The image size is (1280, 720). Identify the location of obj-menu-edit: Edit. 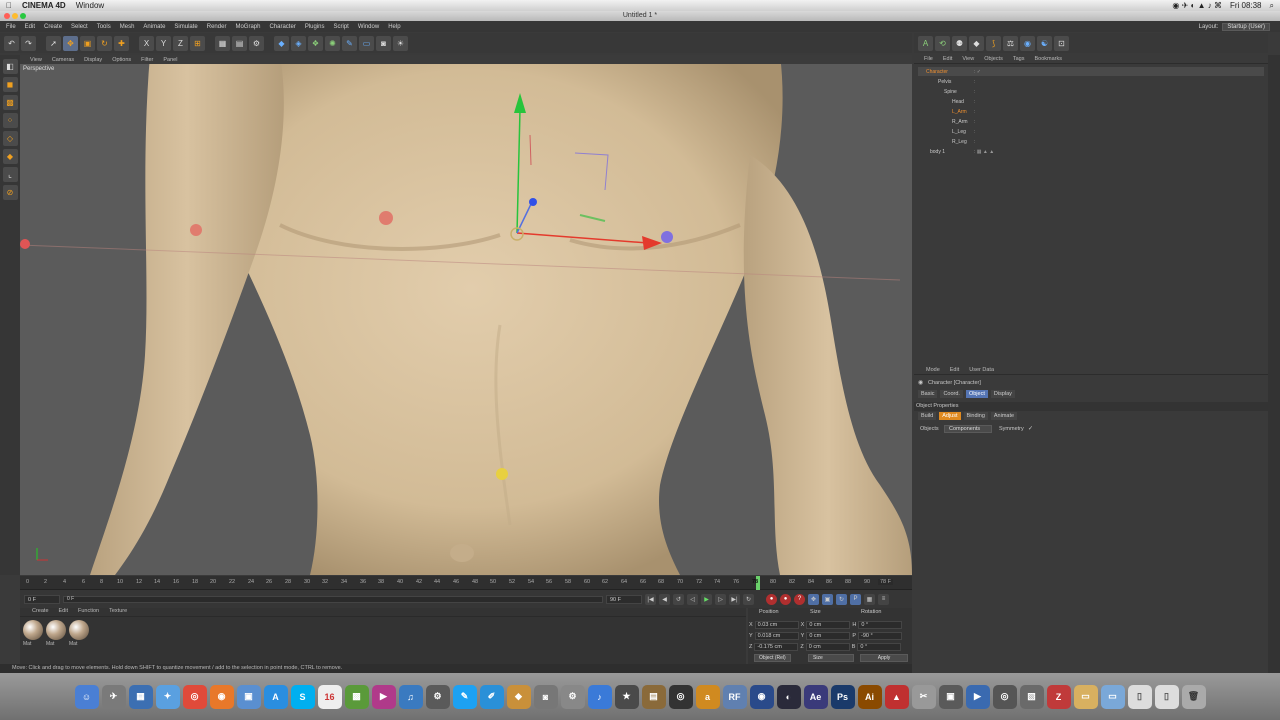
(947, 59).